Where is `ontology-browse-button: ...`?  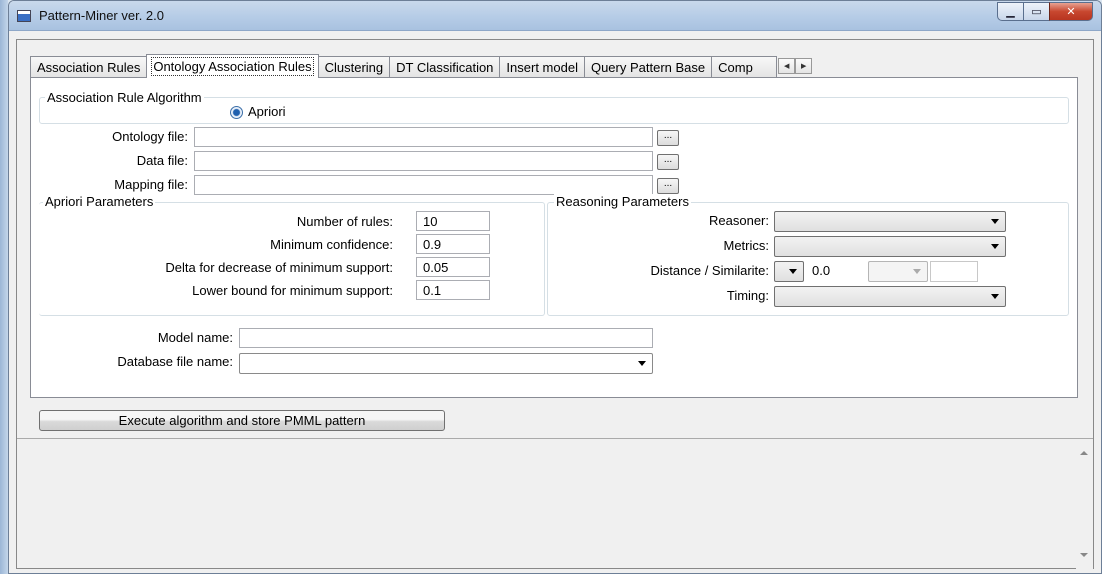 ontology-browse-button: ... is located at coordinates (668, 138).